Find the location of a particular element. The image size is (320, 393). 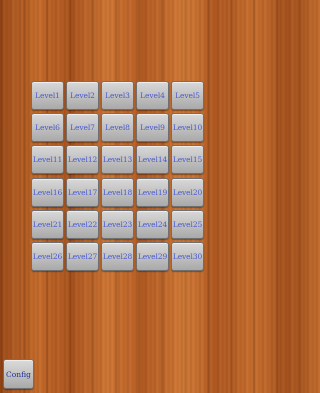

level-button-22: Level22 is located at coordinates (82, 224).